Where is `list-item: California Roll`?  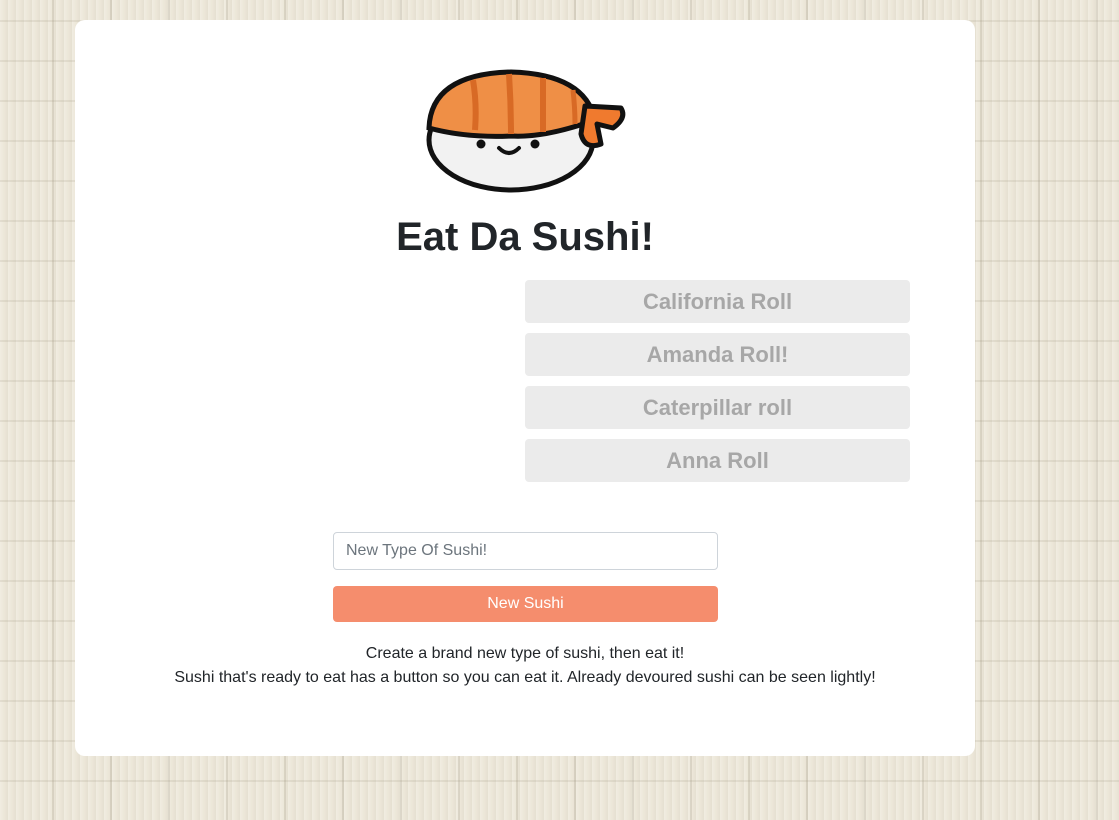 list-item: California Roll is located at coordinates (717, 301).